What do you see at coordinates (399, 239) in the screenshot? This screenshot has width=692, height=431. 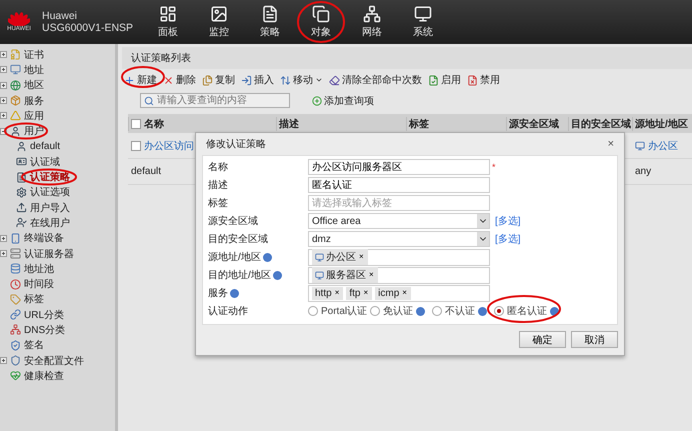 I see `dropdown-field: dmz` at bounding box center [399, 239].